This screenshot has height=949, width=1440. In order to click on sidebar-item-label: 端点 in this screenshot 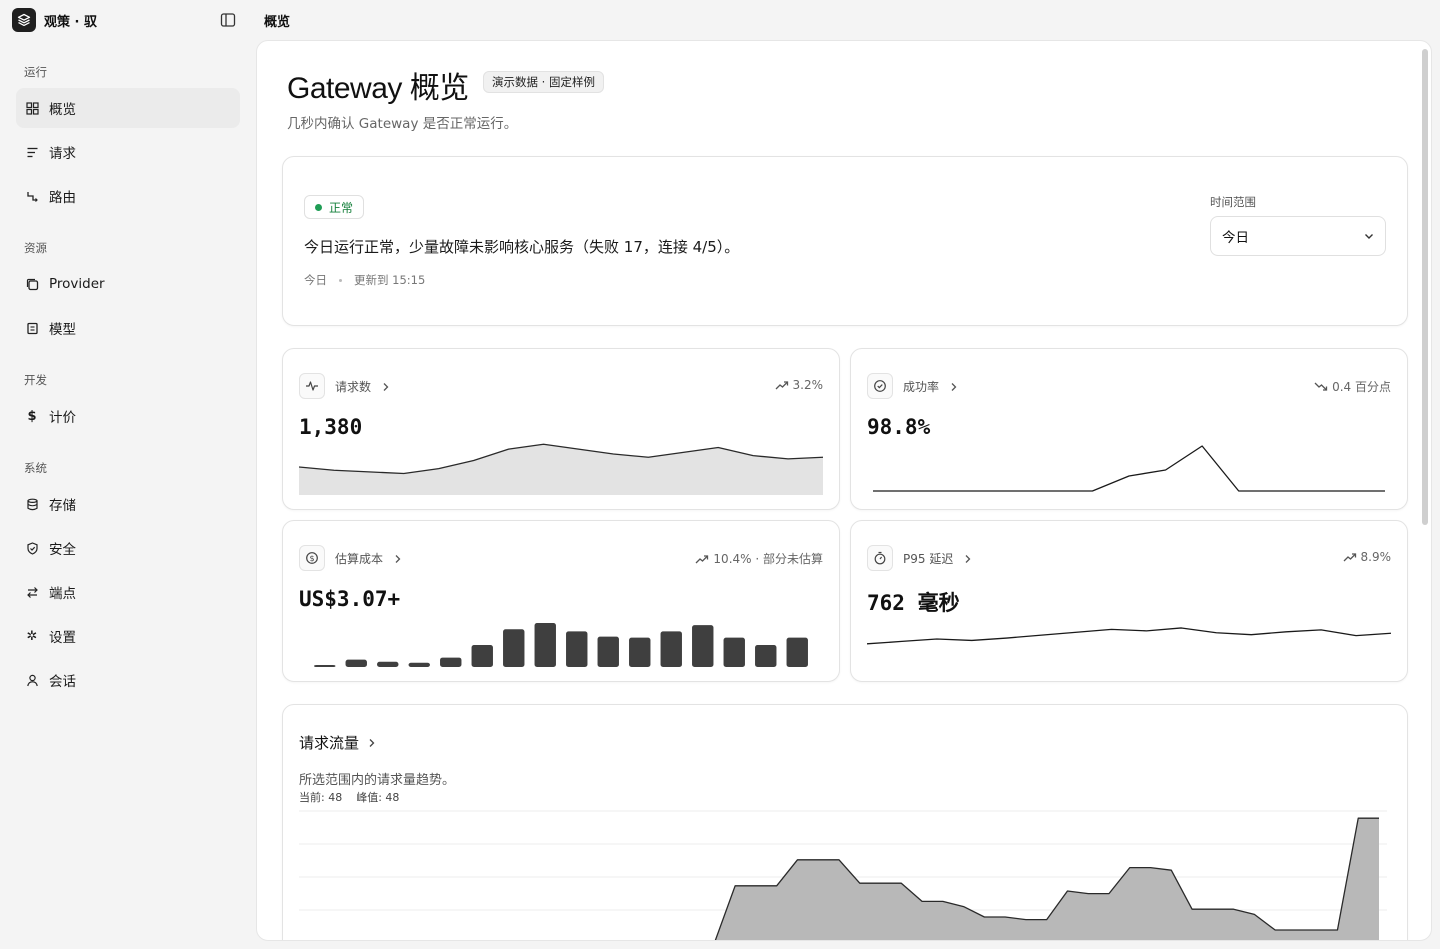, I will do `click(62, 594)`.